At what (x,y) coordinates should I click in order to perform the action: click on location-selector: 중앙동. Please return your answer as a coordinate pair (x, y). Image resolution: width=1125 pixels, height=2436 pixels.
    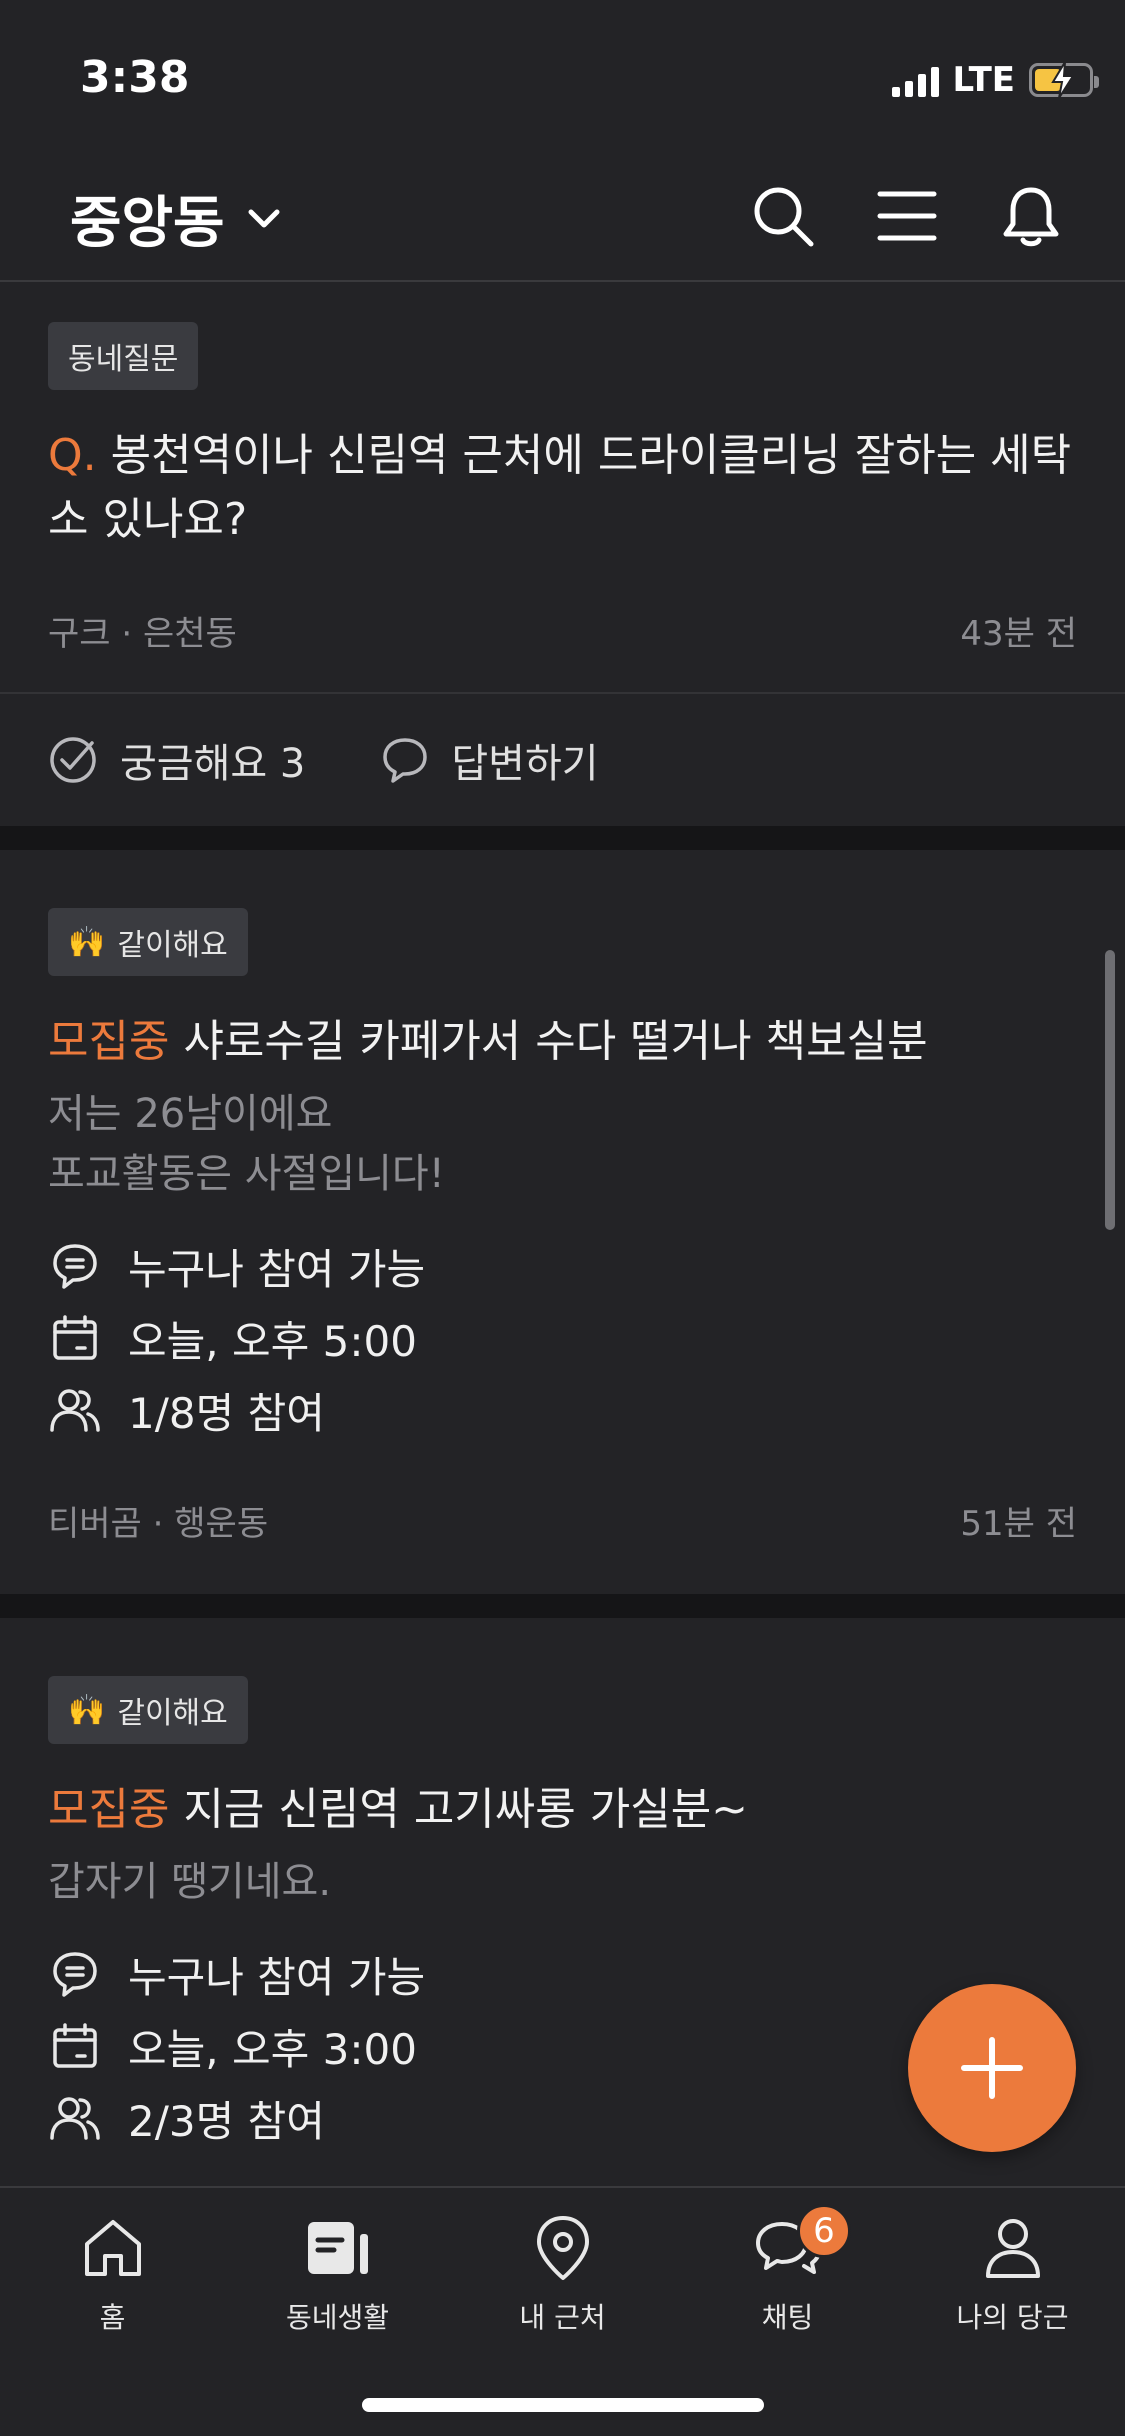
    Looking at the image, I should click on (175, 218).